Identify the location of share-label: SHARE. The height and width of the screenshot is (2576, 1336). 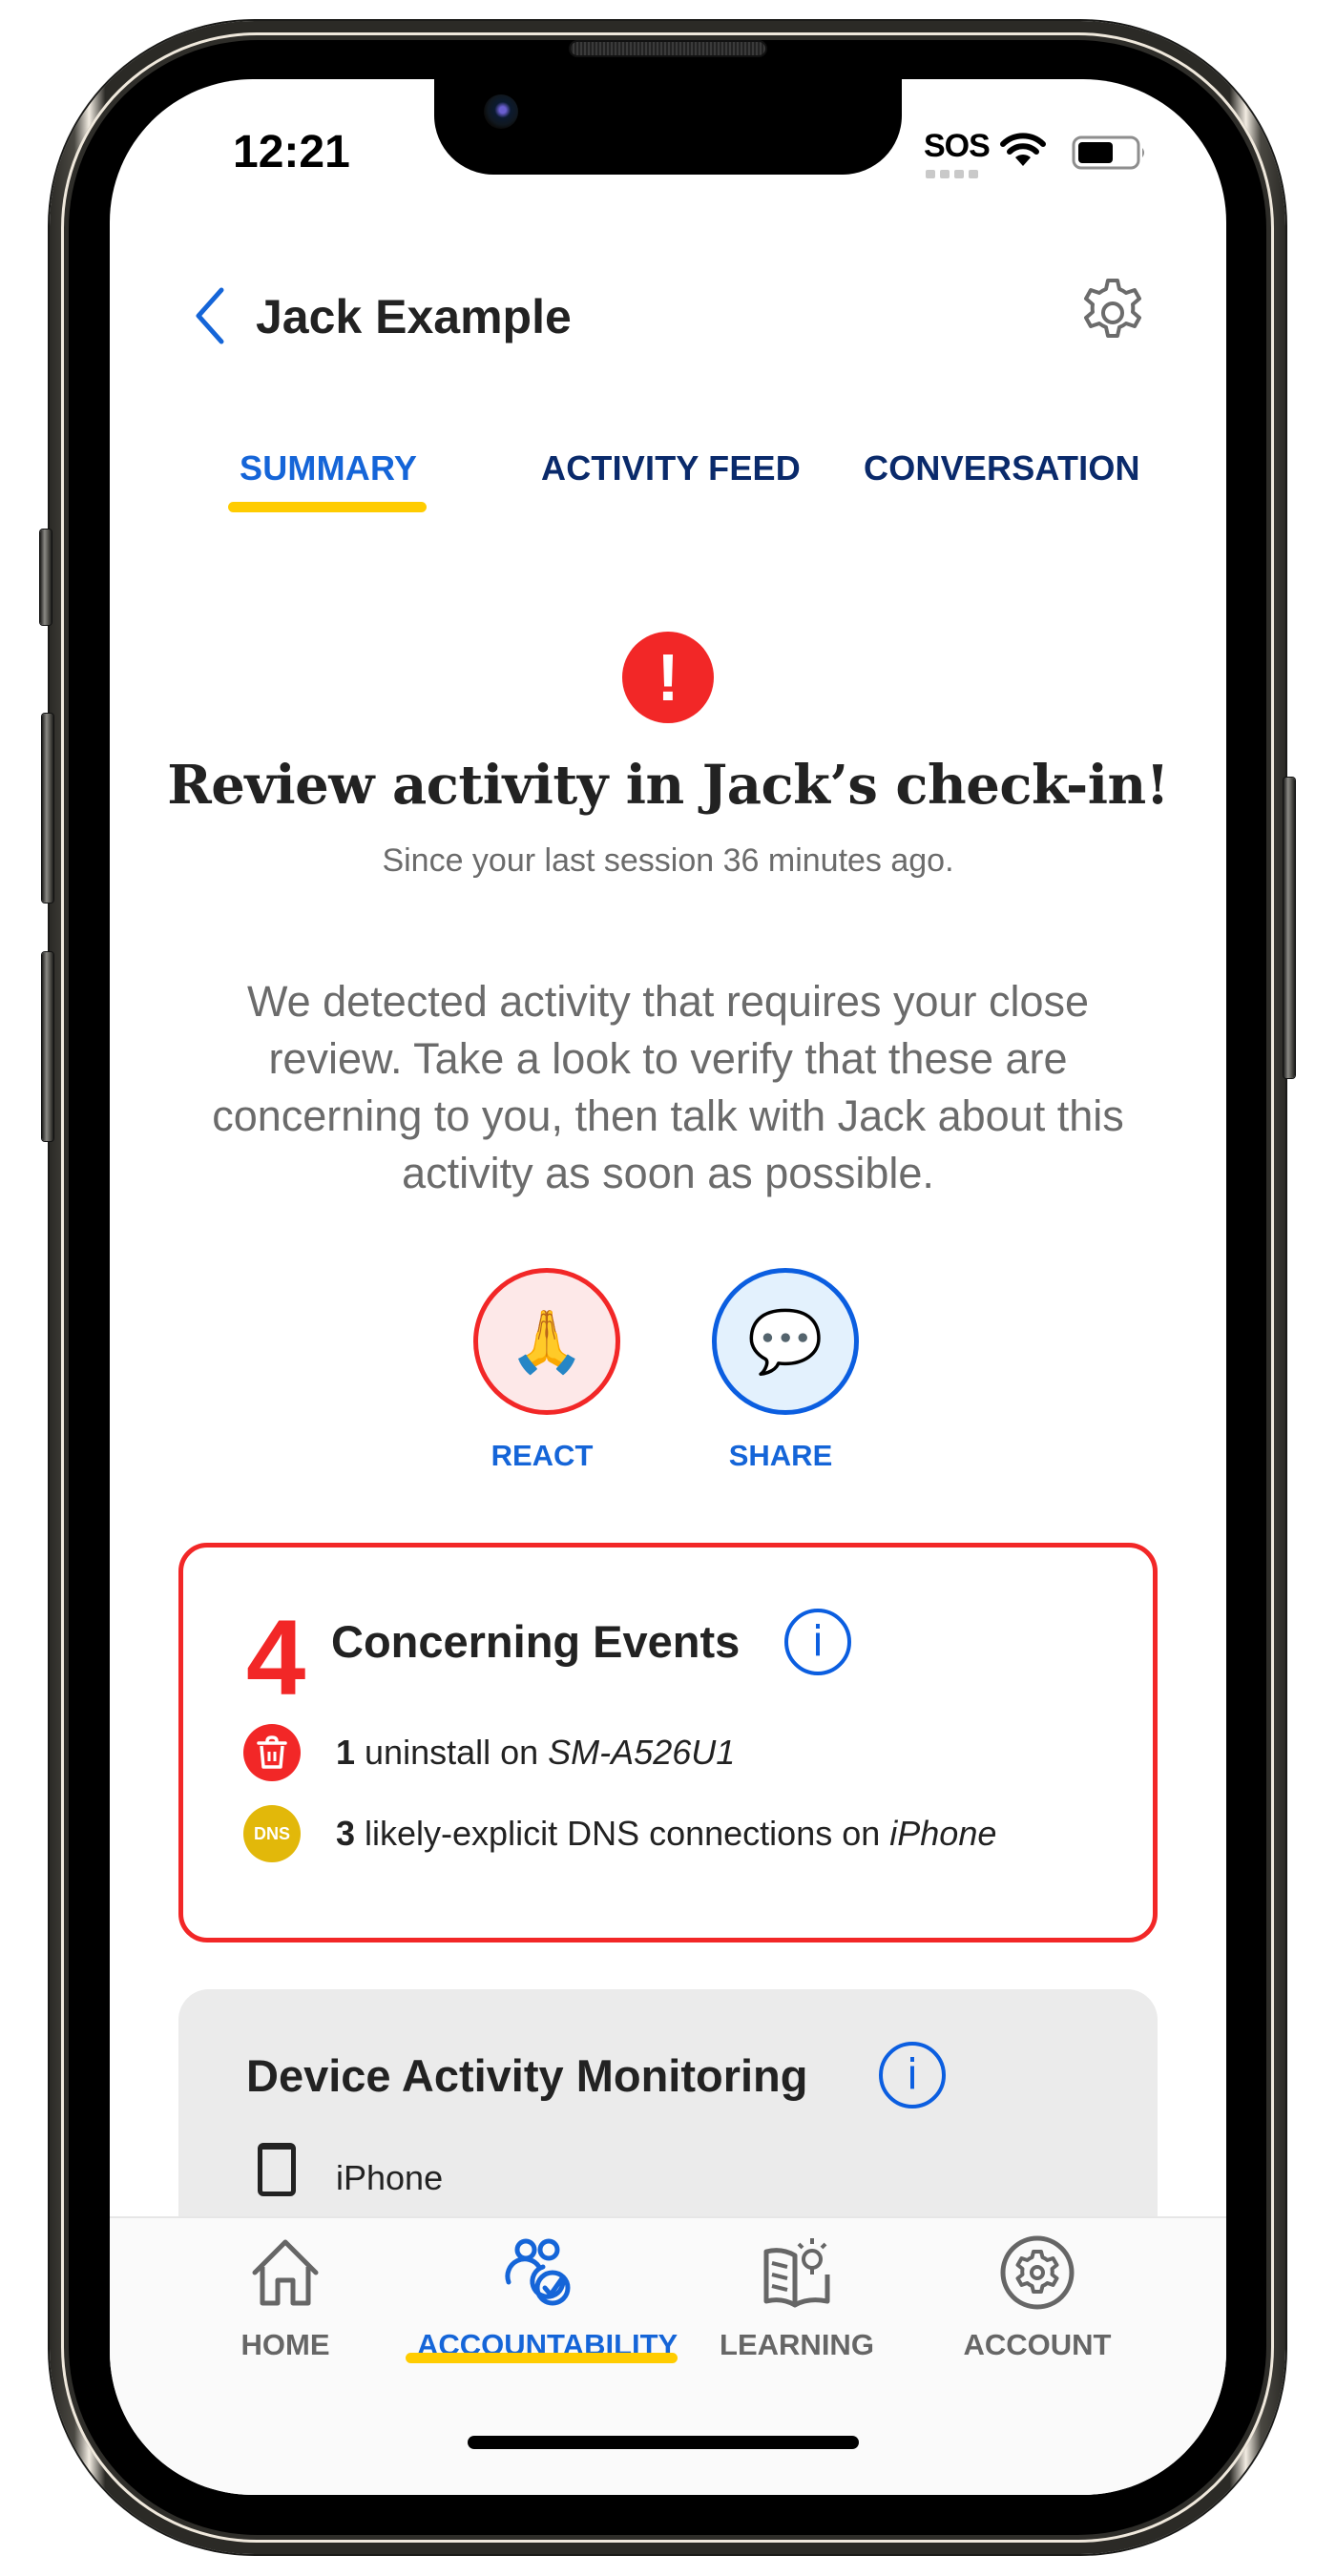
(780, 1456).